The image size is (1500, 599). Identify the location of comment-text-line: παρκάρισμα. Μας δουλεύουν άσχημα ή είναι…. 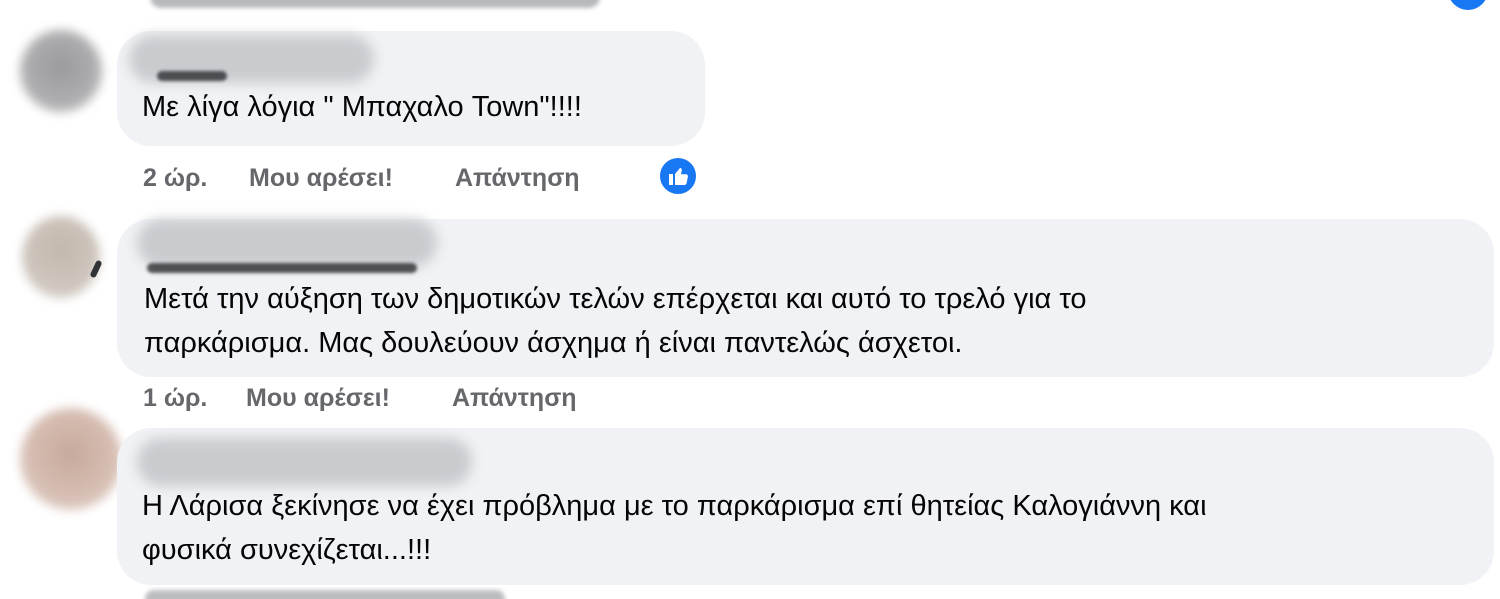
(553, 343).